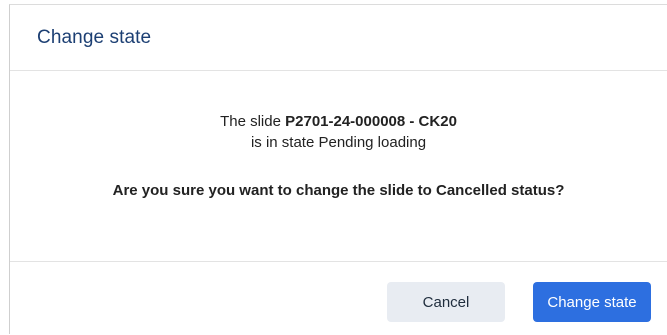 The image size is (667, 335). Describe the element at coordinates (592, 302) in the screenshot. I see `change-state-button: Change state` at that location.